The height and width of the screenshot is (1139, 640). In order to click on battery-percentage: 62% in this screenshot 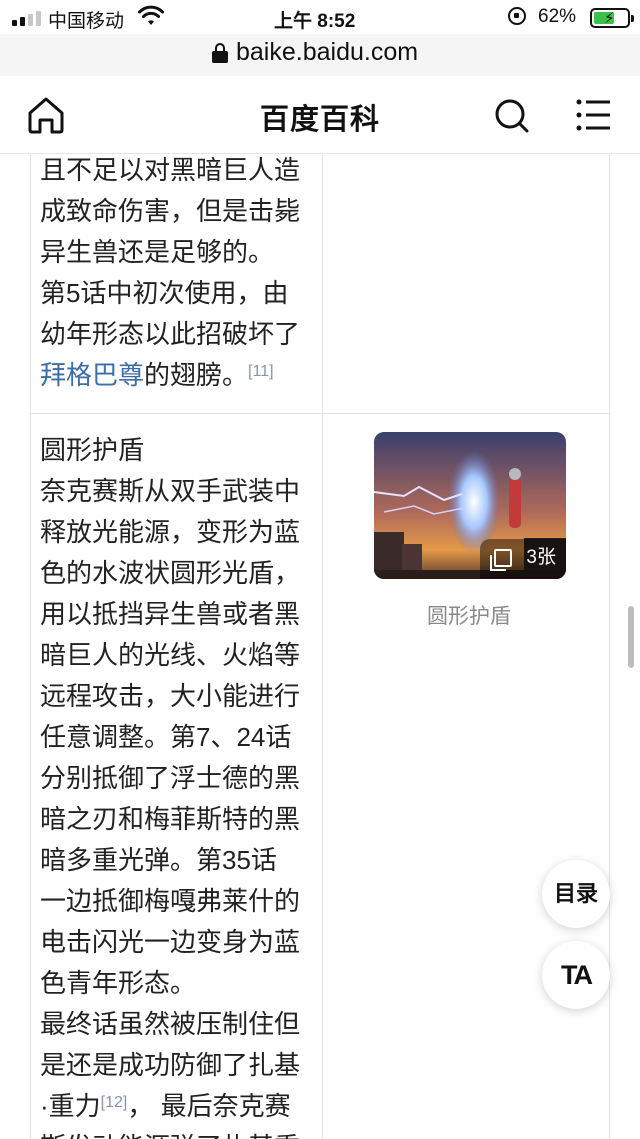, I will do `click(557, 16)`.